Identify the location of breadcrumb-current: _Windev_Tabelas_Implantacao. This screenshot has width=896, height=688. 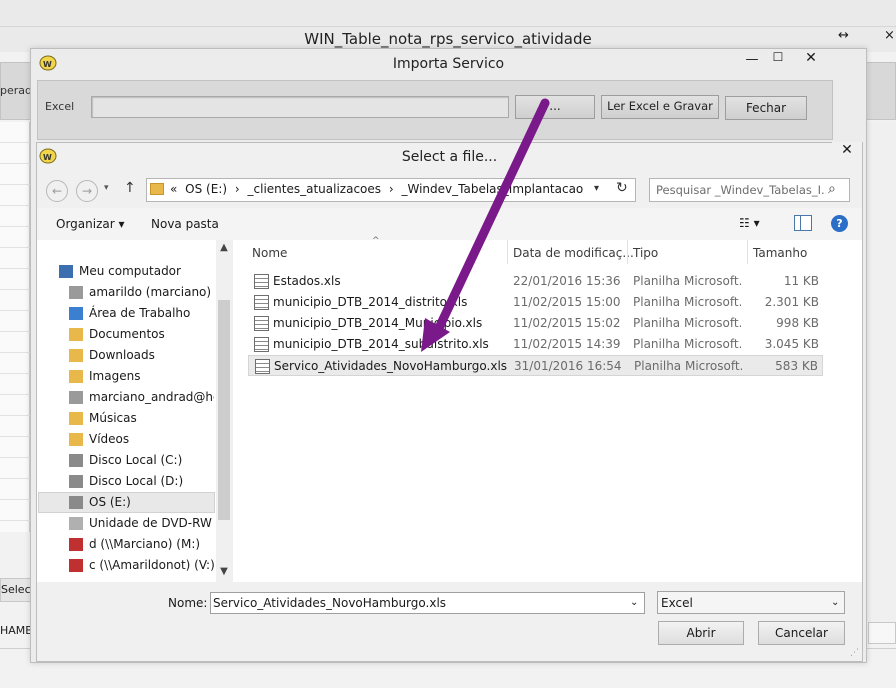
(493, 189).